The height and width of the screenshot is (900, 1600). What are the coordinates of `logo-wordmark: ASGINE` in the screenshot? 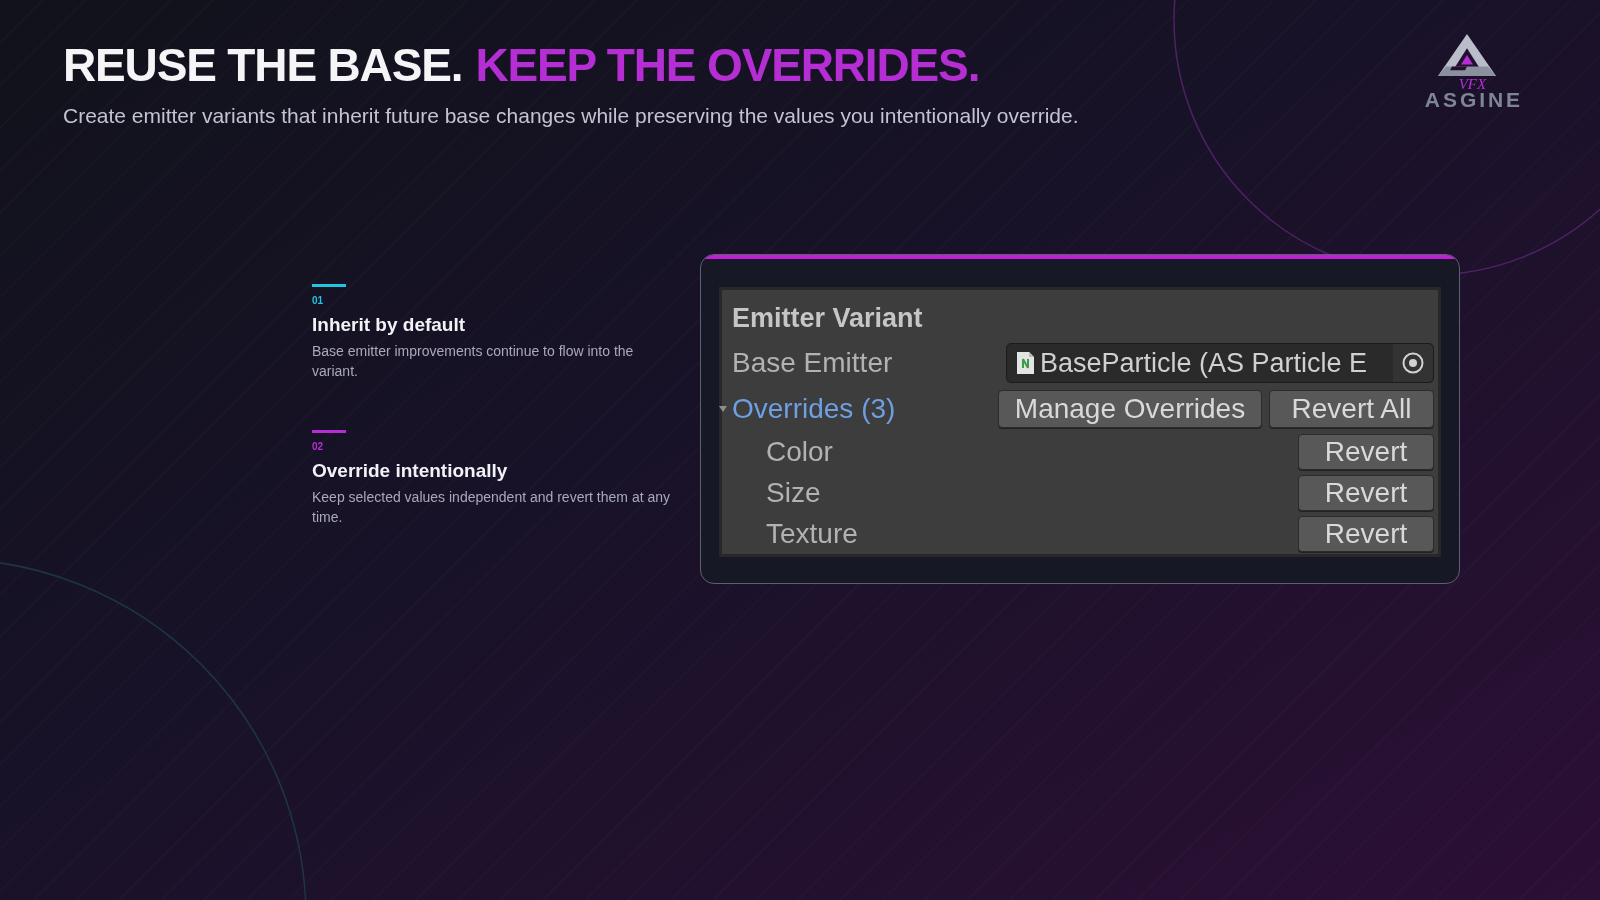 It's located at (1473, 99).